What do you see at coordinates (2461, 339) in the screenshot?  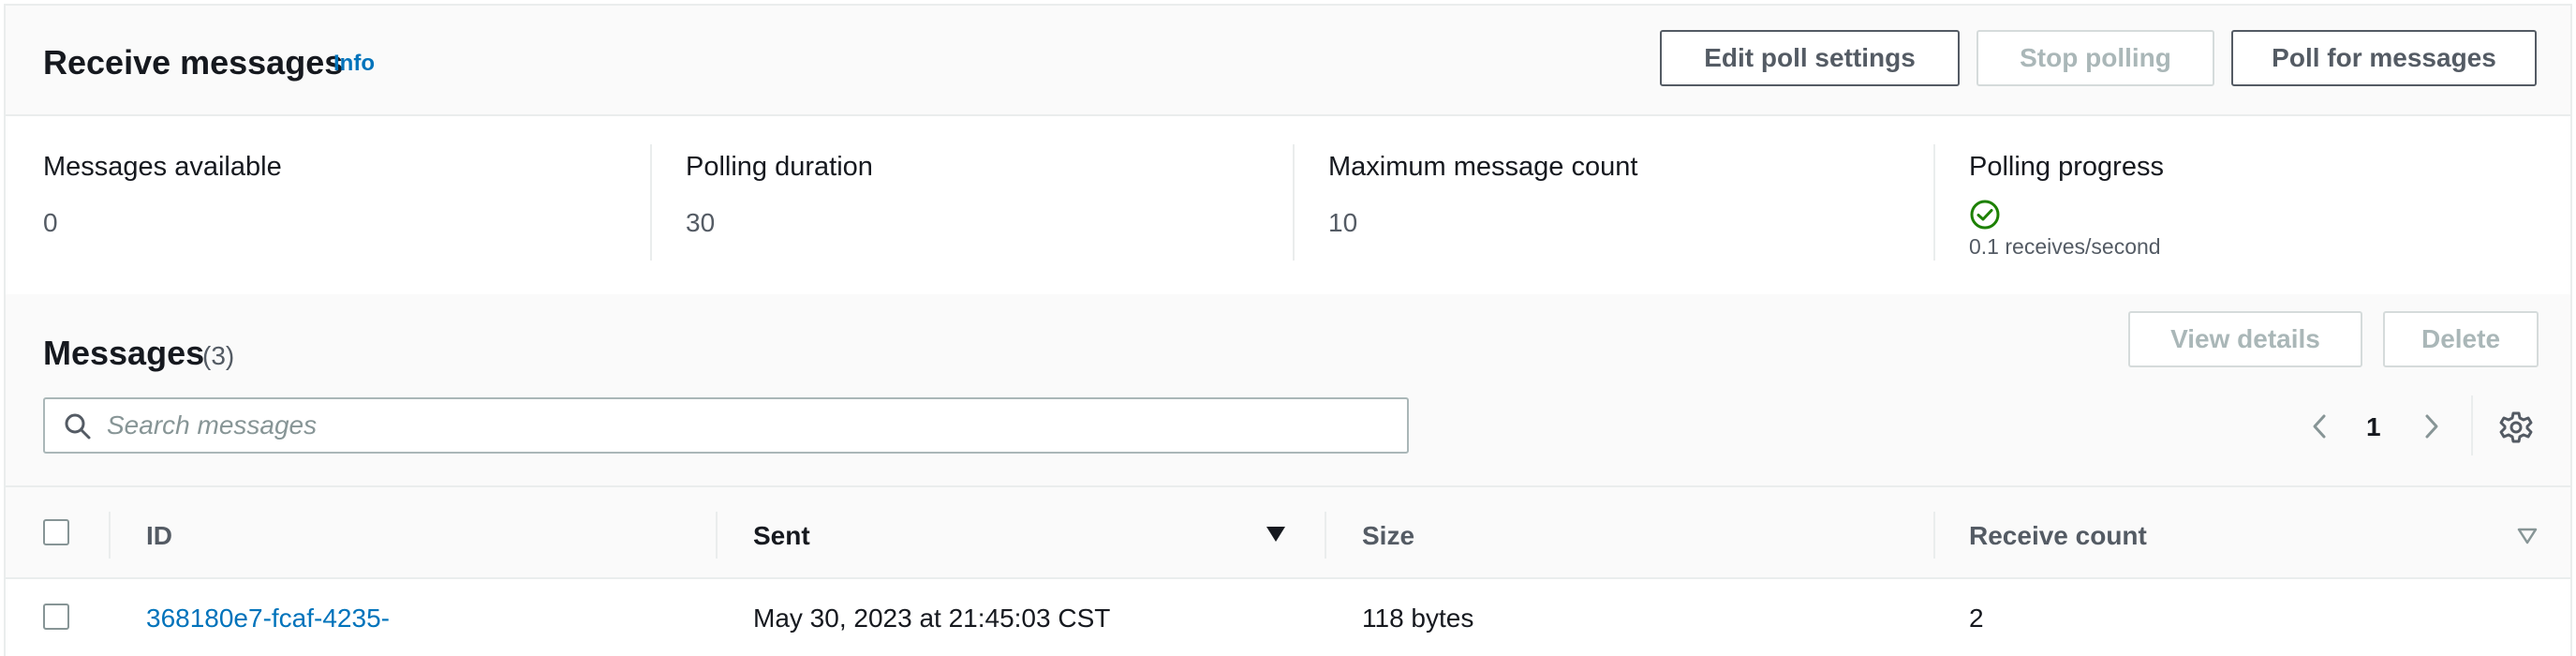 I see `delete-button: Delete` at bounding box center [2461, 339].